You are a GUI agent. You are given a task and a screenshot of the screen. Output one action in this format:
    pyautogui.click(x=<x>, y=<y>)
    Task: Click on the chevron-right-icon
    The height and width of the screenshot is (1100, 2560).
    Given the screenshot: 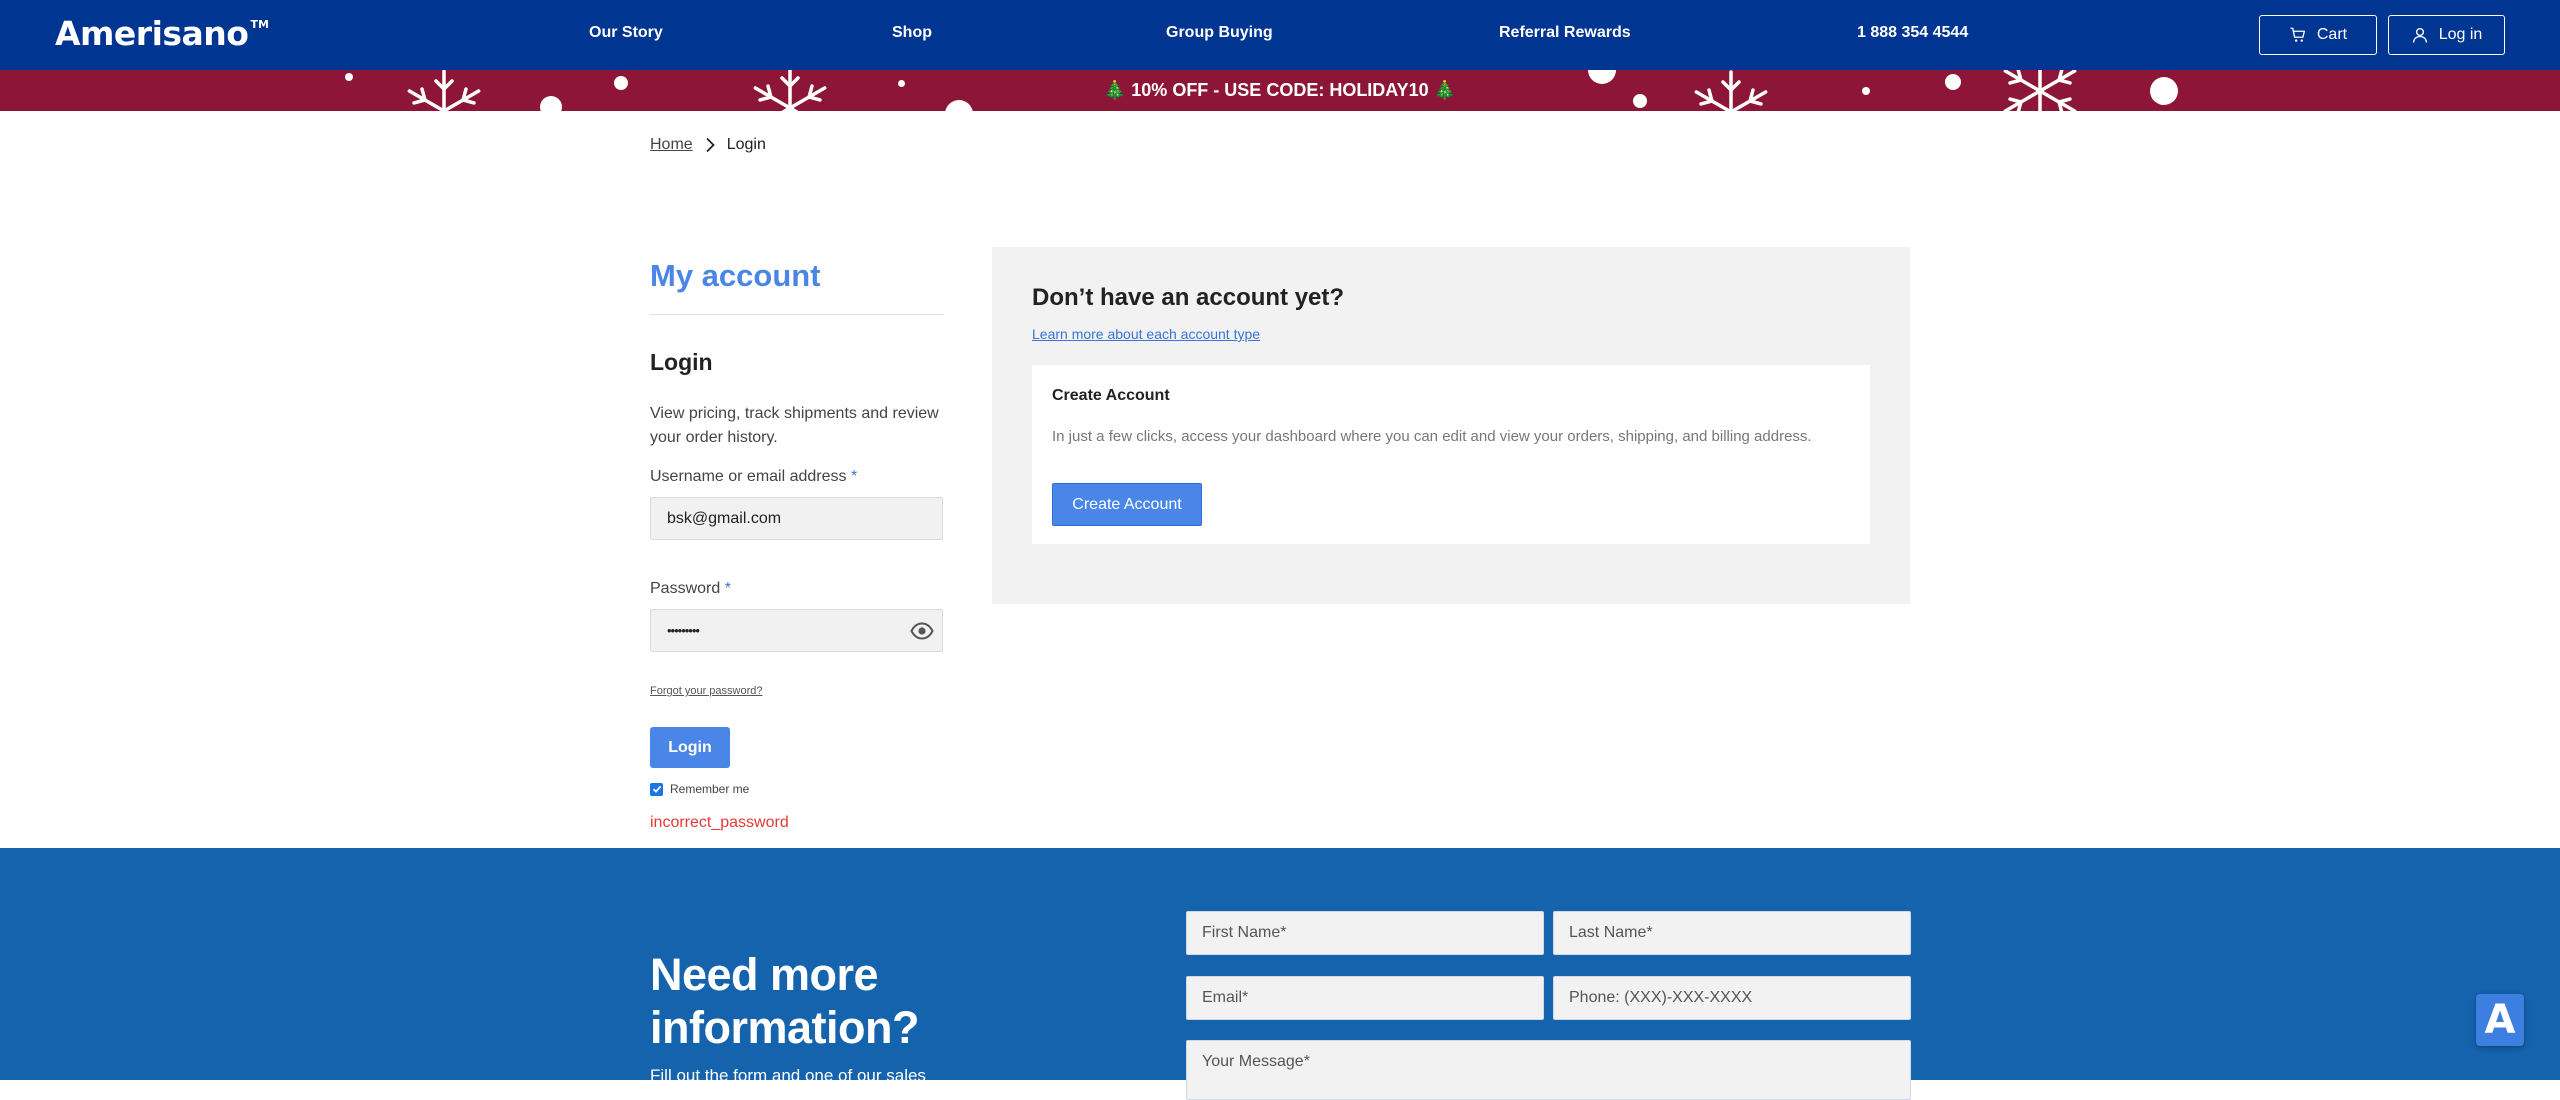 What is the action you would take?
    pyautogui.click(x=710, y=145)
    